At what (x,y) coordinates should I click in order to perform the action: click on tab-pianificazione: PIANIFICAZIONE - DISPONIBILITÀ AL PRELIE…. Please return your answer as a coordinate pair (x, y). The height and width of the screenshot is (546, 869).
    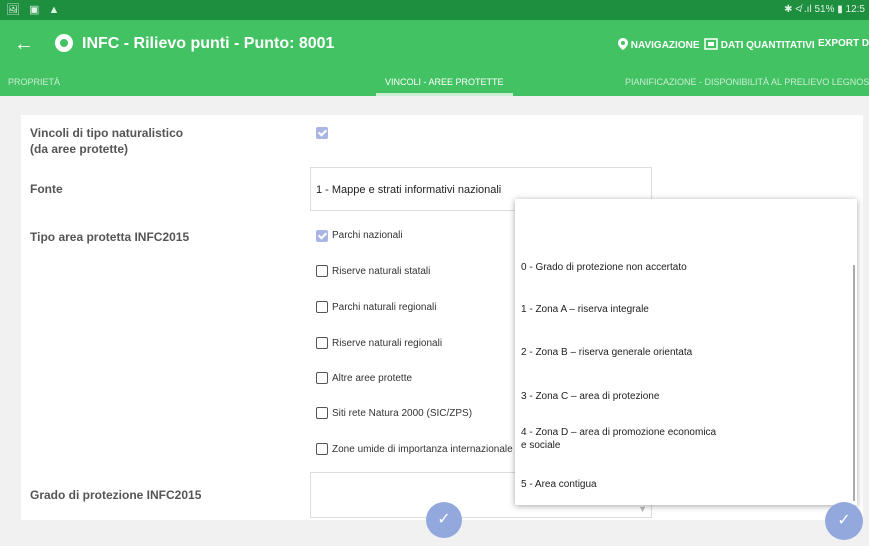
    Looking at the image, I should click on (747, 82).